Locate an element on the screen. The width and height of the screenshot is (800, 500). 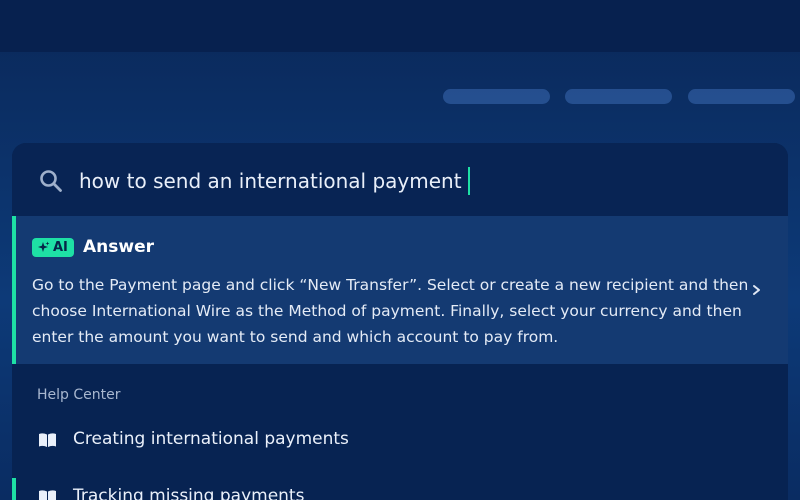
chevron-right-icon is located at coordinates (757, 290).